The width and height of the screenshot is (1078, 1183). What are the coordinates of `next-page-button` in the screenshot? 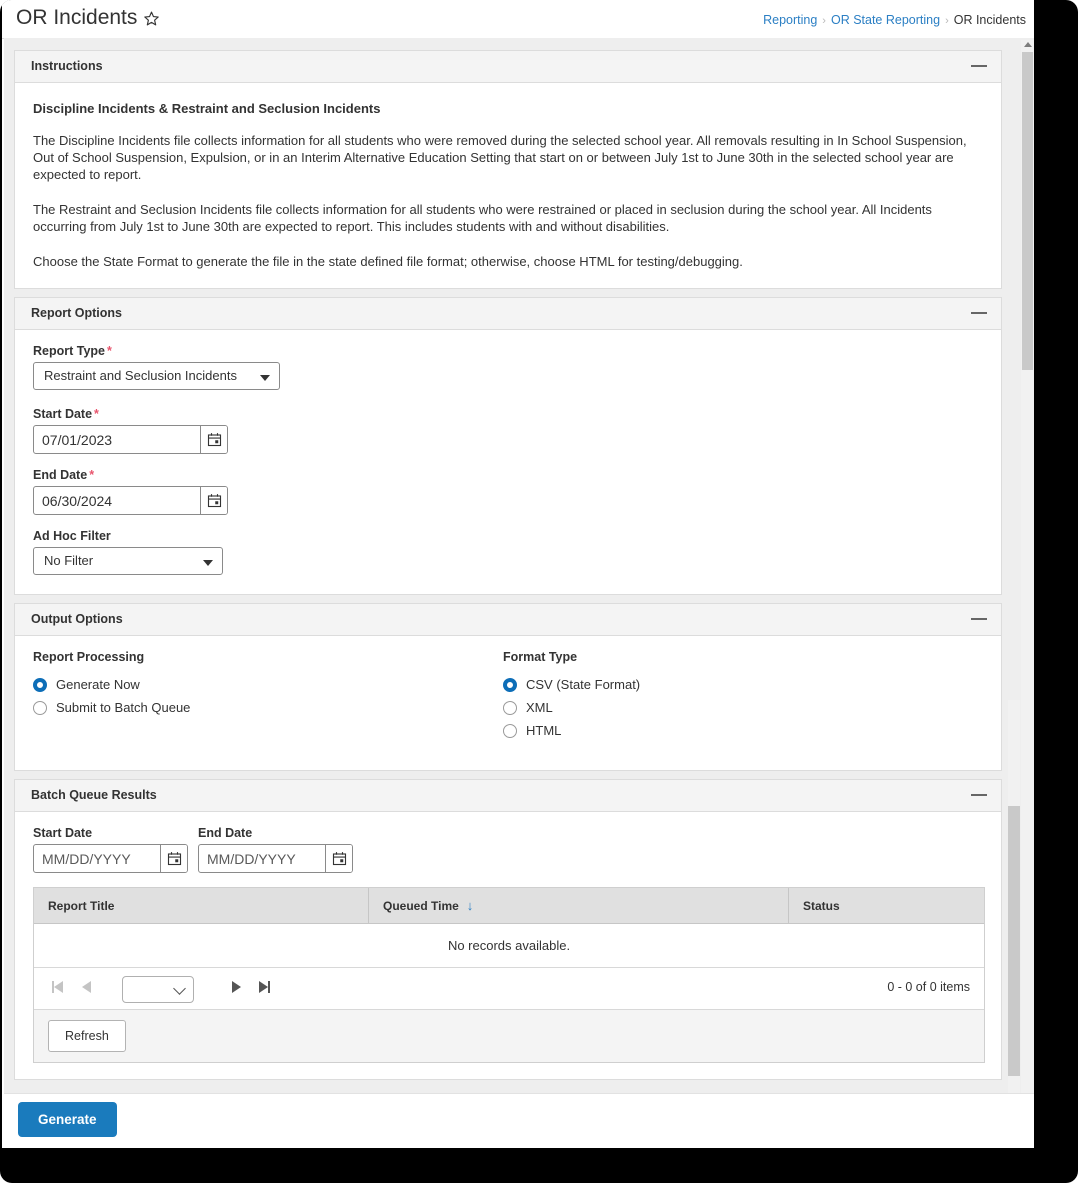 It's located at (236, 987).